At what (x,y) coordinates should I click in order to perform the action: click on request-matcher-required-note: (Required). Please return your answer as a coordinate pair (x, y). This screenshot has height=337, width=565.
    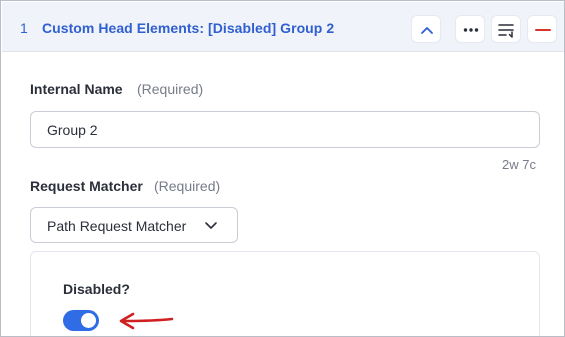
    Looking at the image, I should click on (187, 186).